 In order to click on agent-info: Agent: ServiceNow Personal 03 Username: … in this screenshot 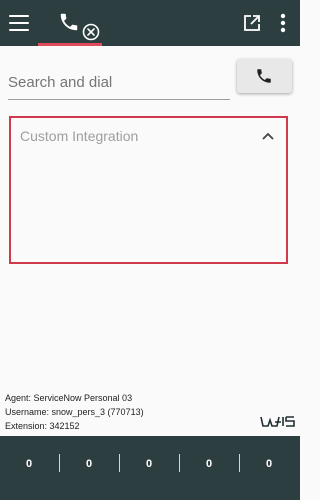, I will do `click(74, 412)`.